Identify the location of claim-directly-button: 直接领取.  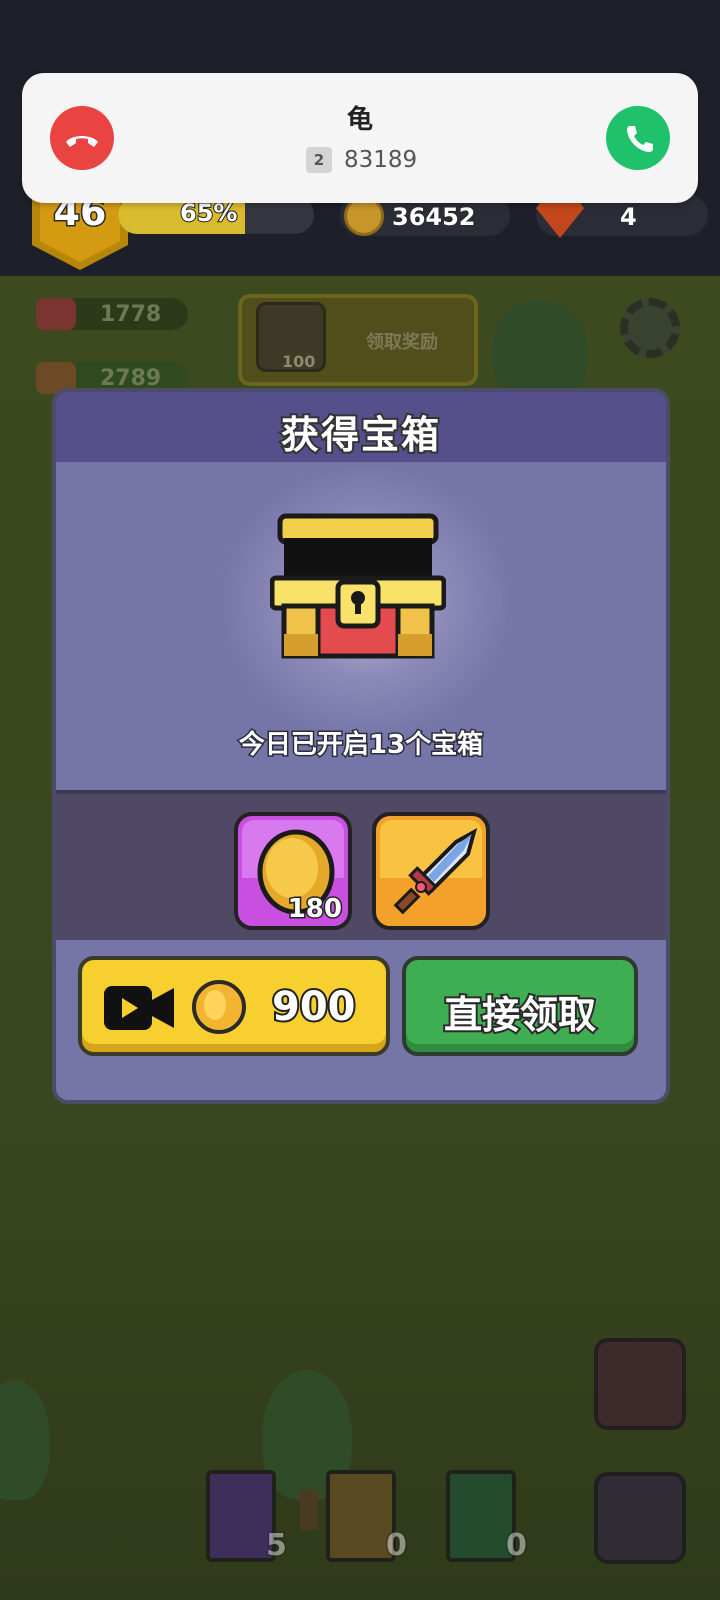
(520, 1006).